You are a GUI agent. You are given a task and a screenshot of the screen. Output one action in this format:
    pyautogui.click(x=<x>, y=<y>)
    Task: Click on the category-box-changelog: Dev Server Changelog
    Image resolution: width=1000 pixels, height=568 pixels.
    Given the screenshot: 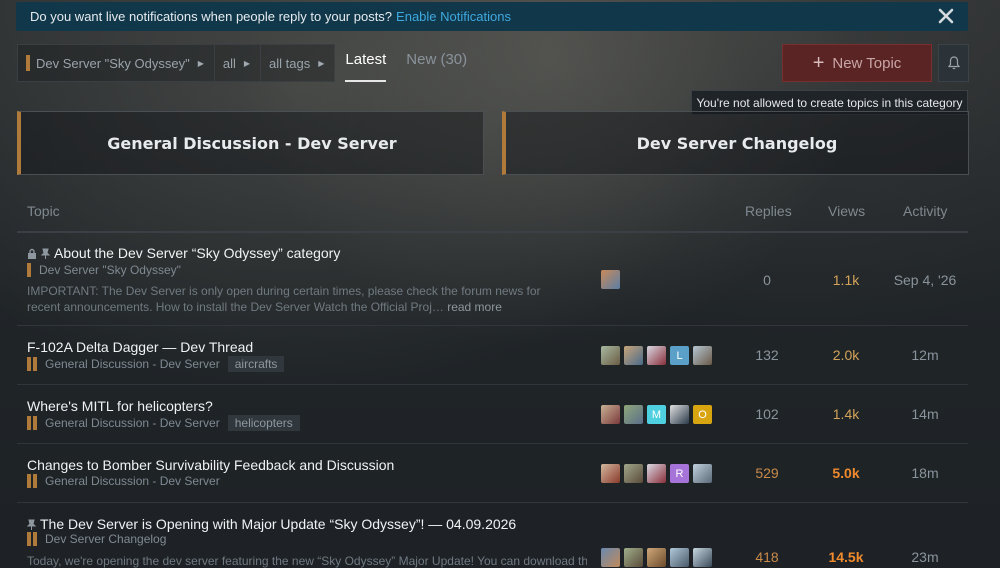 What is the action you would take?
    pyautogui.click(x=735, y=143)
    